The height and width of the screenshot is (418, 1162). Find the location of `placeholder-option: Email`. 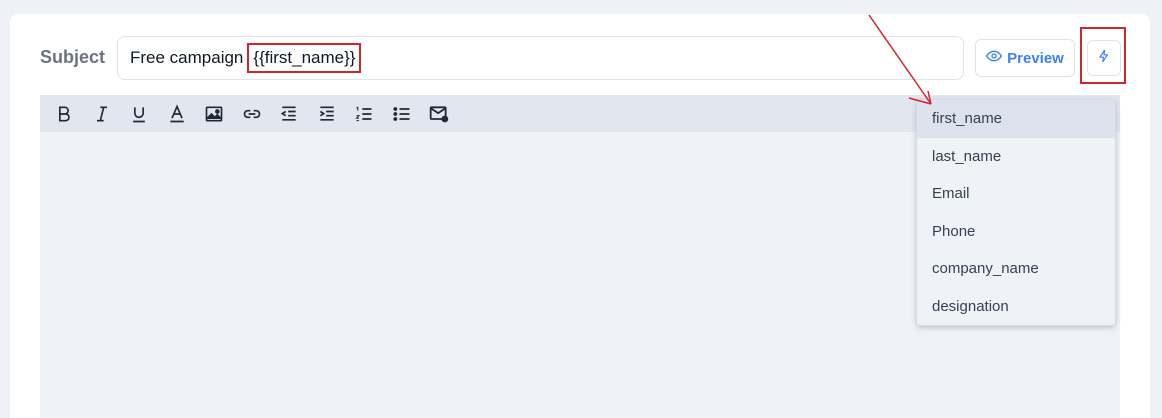

placeholder-option: Email is located at coordinates (1016, 194).